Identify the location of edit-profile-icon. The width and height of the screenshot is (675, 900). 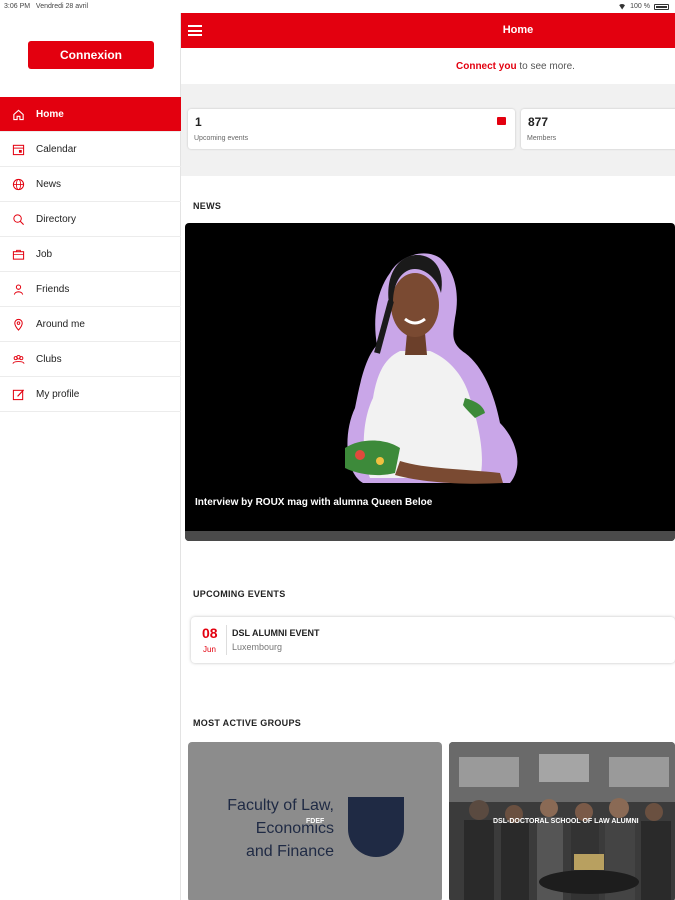
(18, 394).